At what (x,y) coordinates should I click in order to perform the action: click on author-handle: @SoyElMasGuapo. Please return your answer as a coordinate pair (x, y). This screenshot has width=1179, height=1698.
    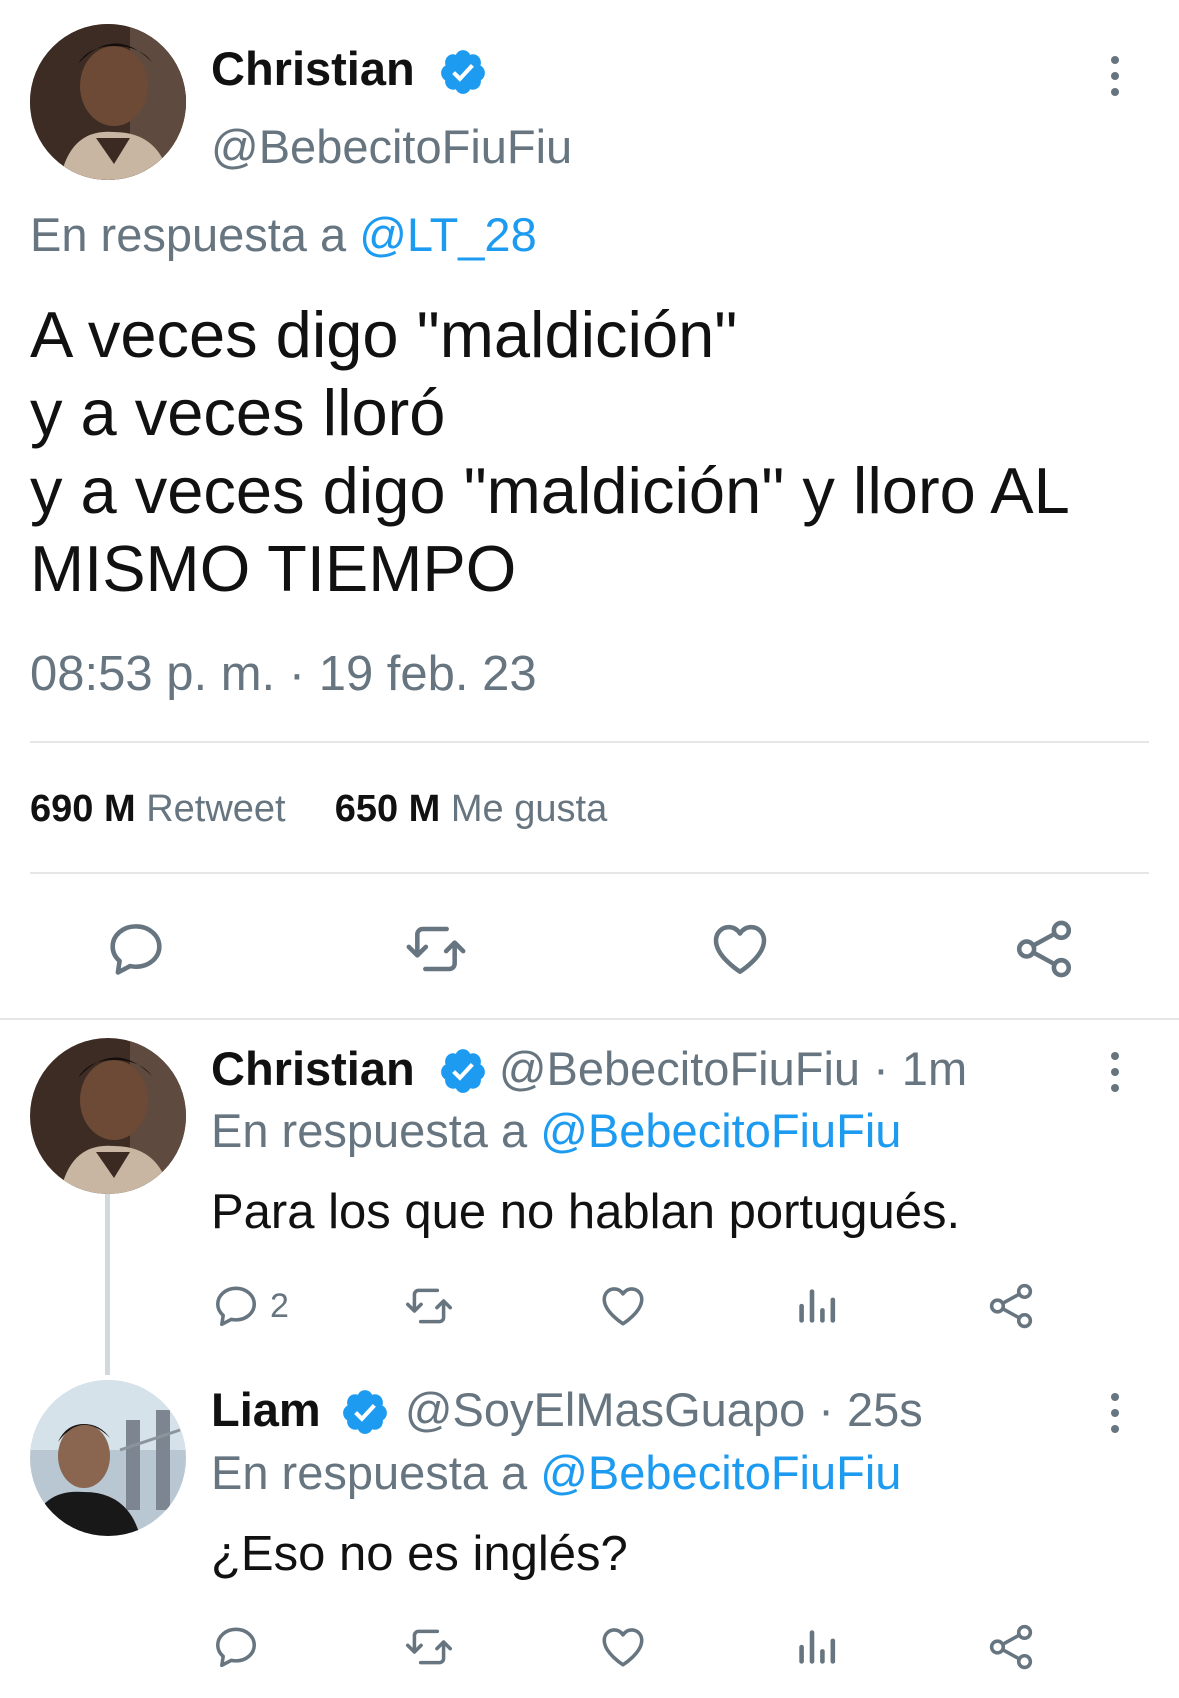
    Looking at the image, I should click on (605, 1409).